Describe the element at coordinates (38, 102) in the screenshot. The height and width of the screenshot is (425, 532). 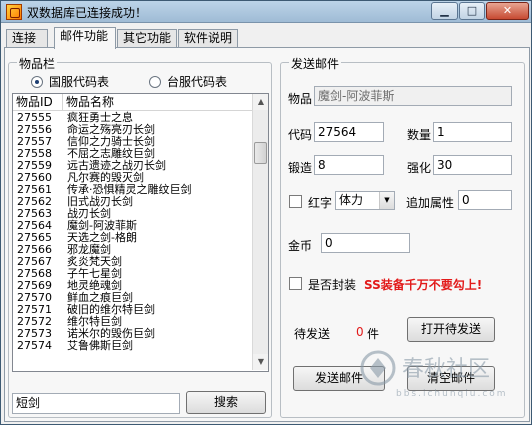
I see `column-header-id: 物品ID` at that location.